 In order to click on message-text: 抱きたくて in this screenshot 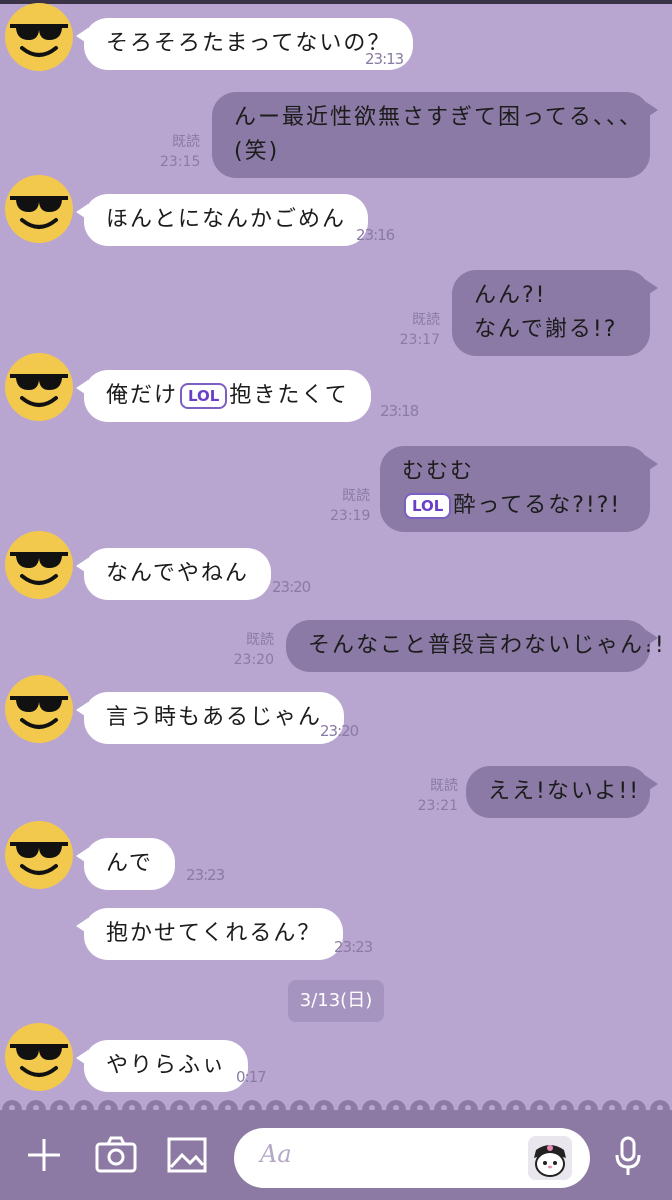, I will do `click(289, 395)`.